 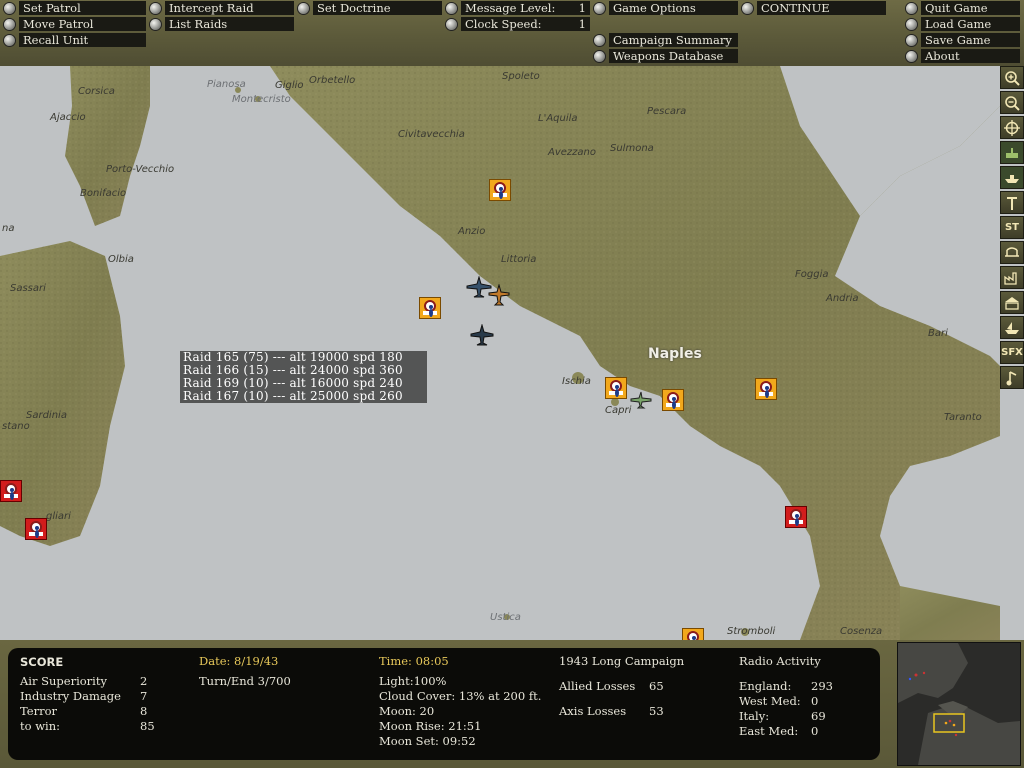 I want to click on boat-toggle-icon, so click(x=1012, y=327).